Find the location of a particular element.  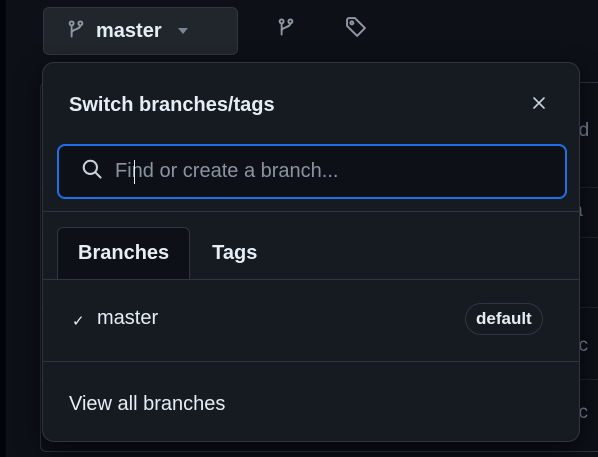

tab-branches: Branches is located at coordinates (124, 253).